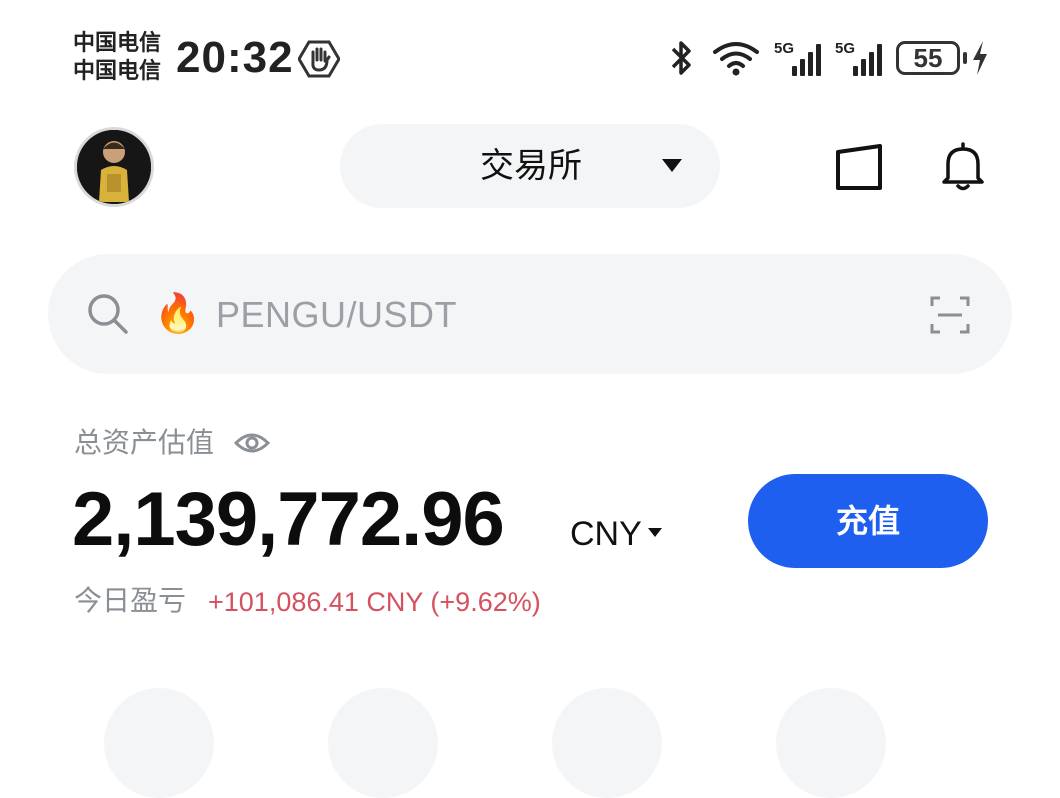 The height and width of the screenshot is (798, 1060). Describe the element at coordinates (336, 315) in the screenshot. I see `search-input: PENGU/USDT` at that location.